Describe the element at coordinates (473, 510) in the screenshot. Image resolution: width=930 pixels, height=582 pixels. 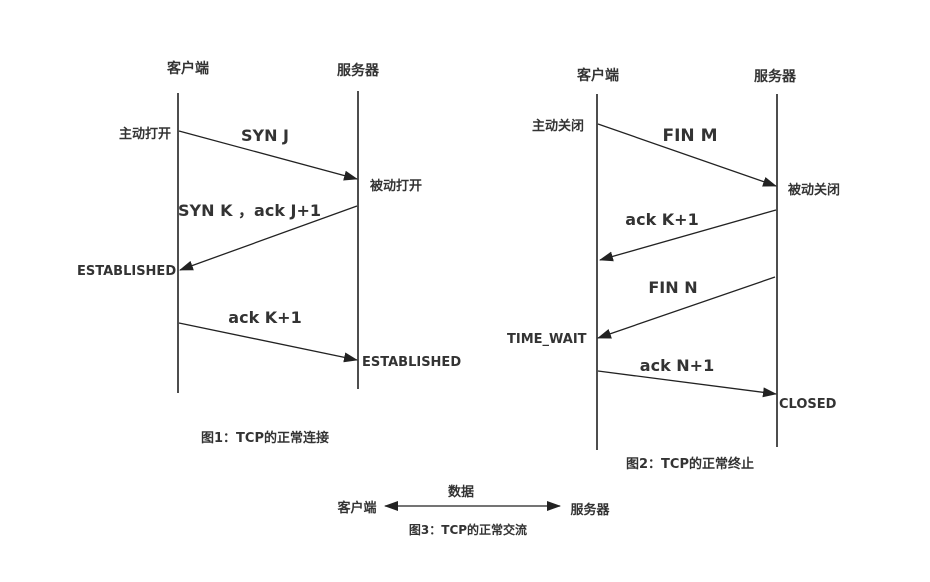
I see `figure3-exchange: 客户端 数据 服务器 图3：TCP的正常交流` at that location.